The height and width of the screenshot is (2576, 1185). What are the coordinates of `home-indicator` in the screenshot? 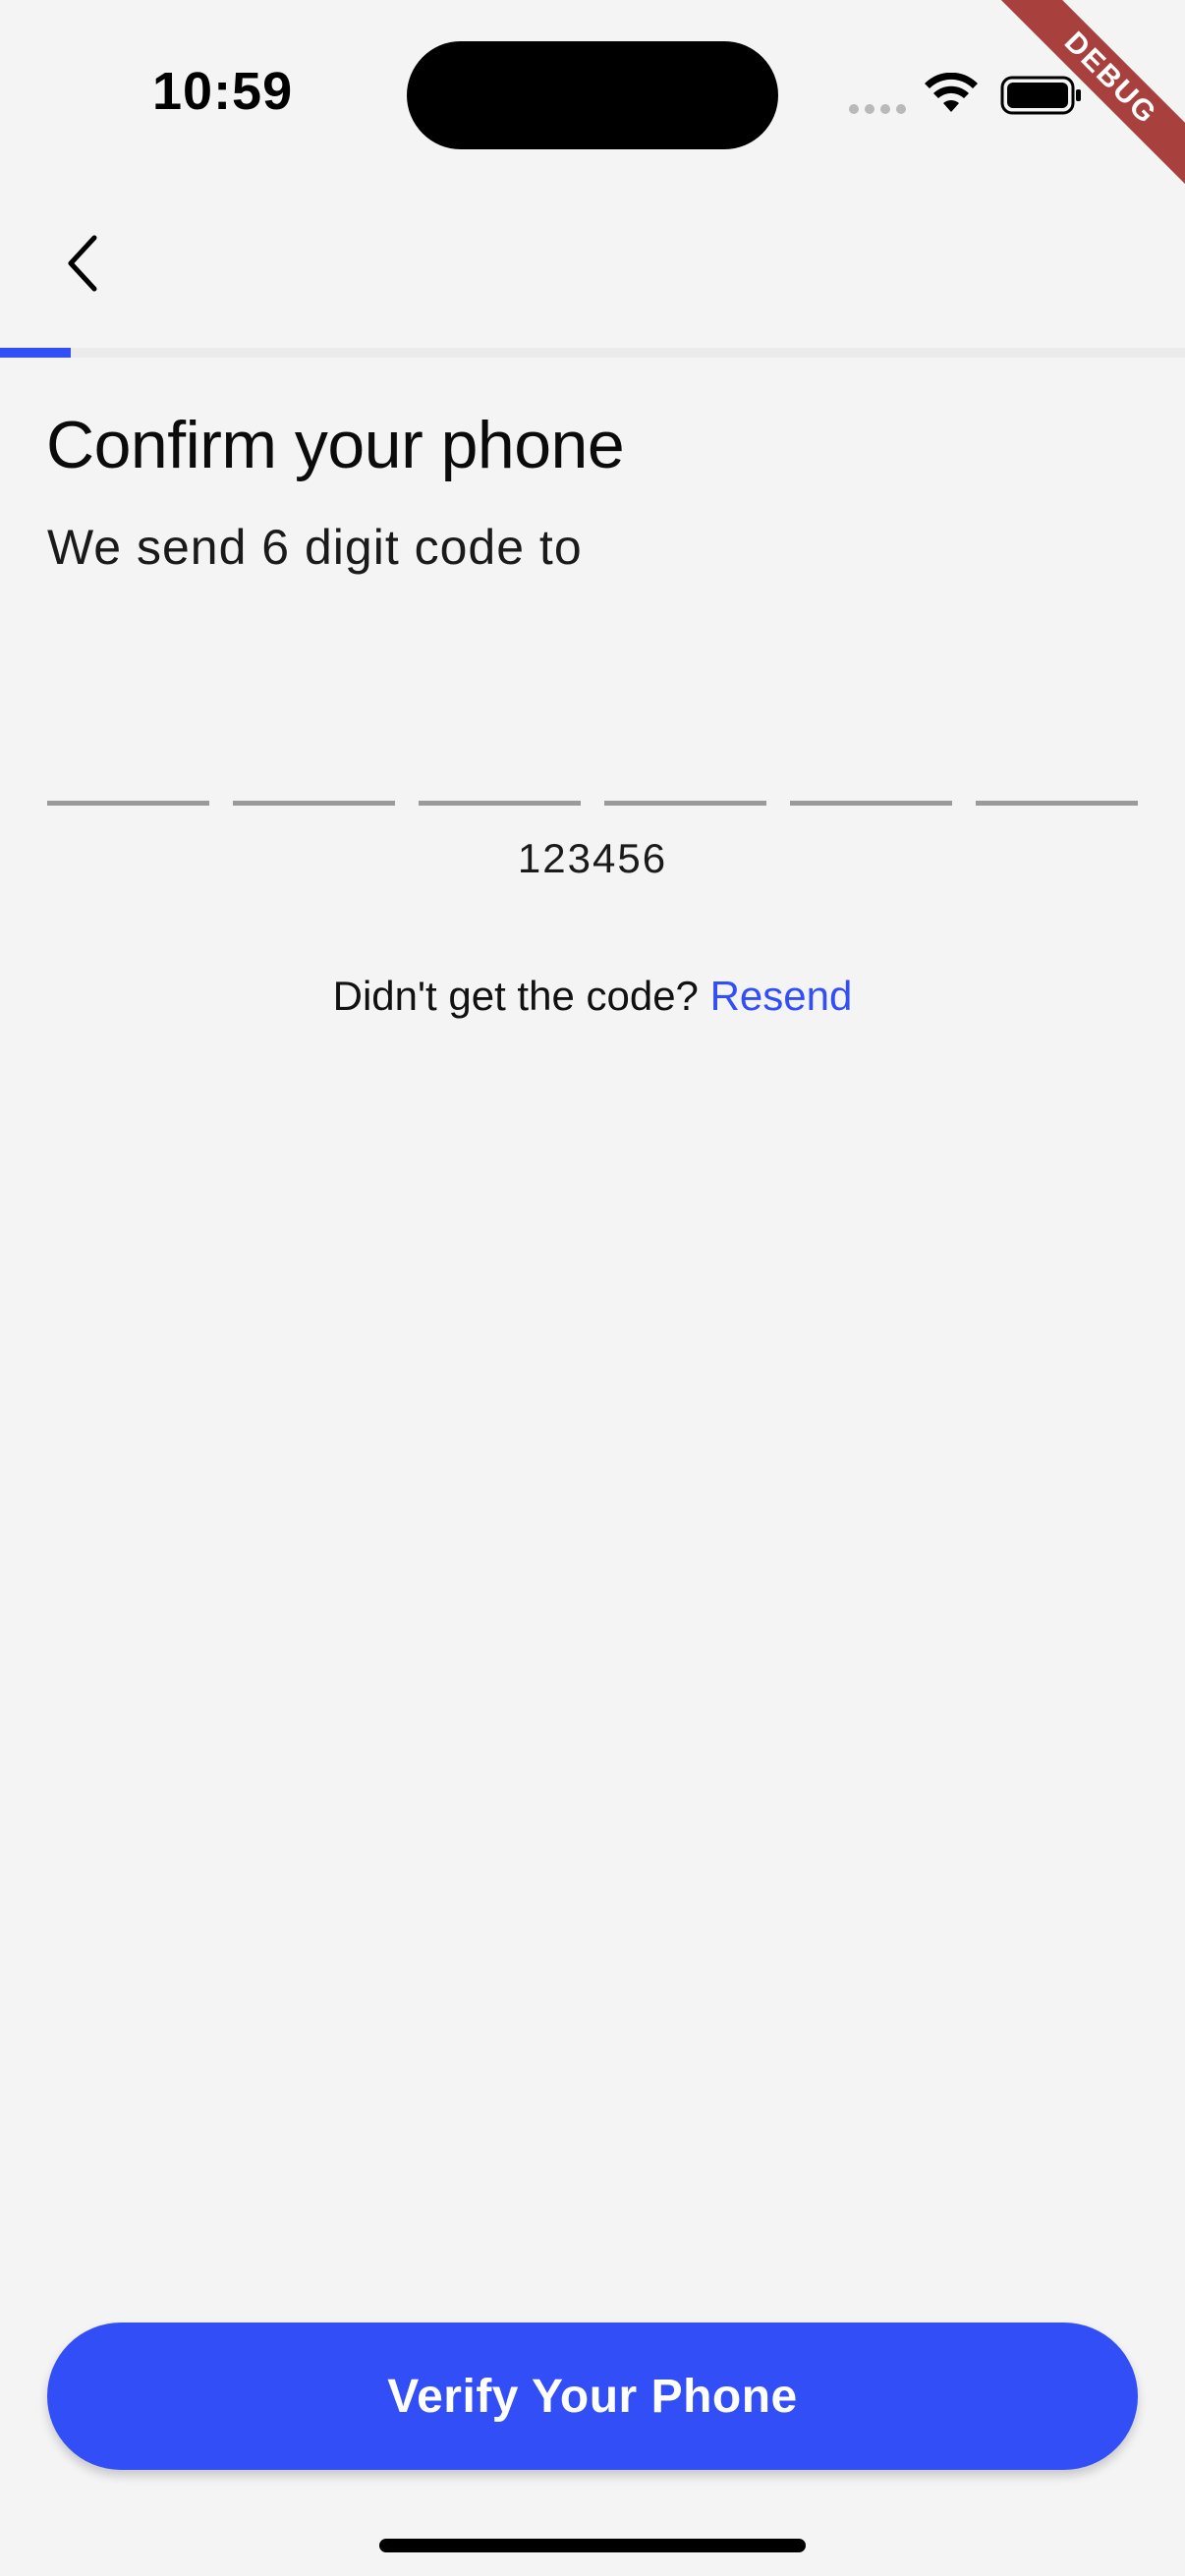 It's located at (592, 2545).